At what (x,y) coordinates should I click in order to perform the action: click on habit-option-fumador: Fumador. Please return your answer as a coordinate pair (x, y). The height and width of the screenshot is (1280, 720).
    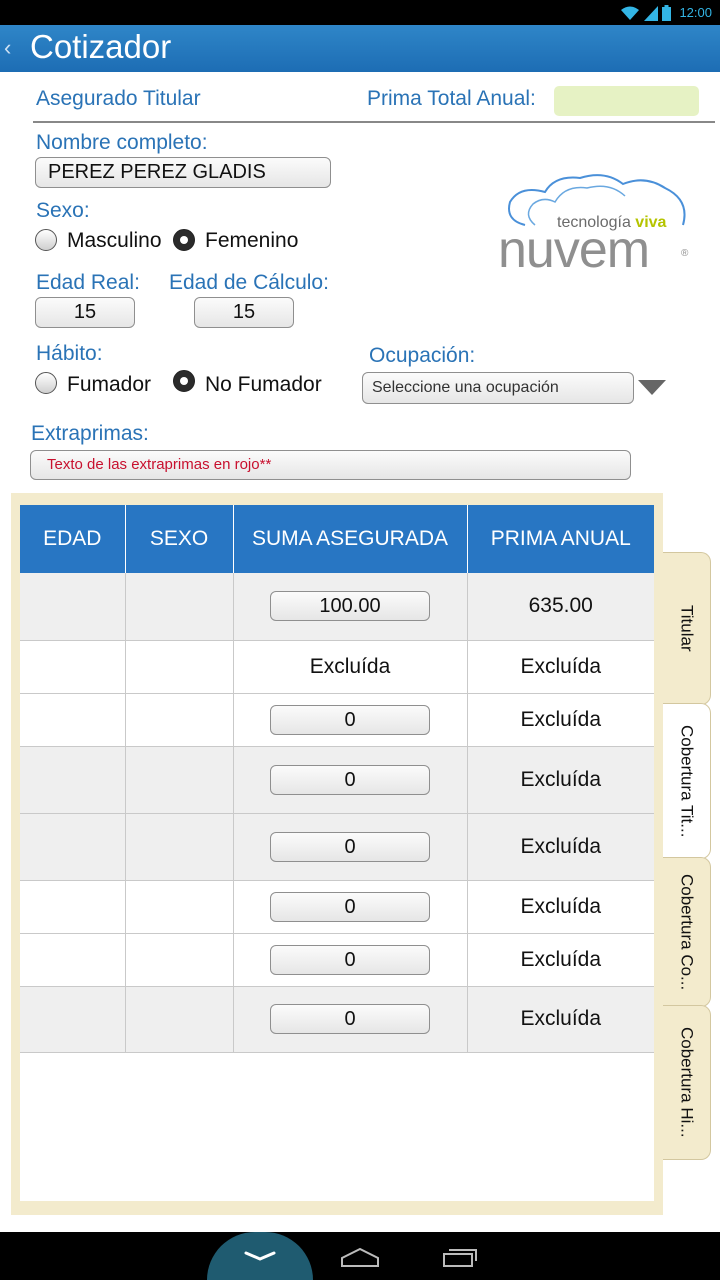
    Looking at the image, I should click on (109, 384).